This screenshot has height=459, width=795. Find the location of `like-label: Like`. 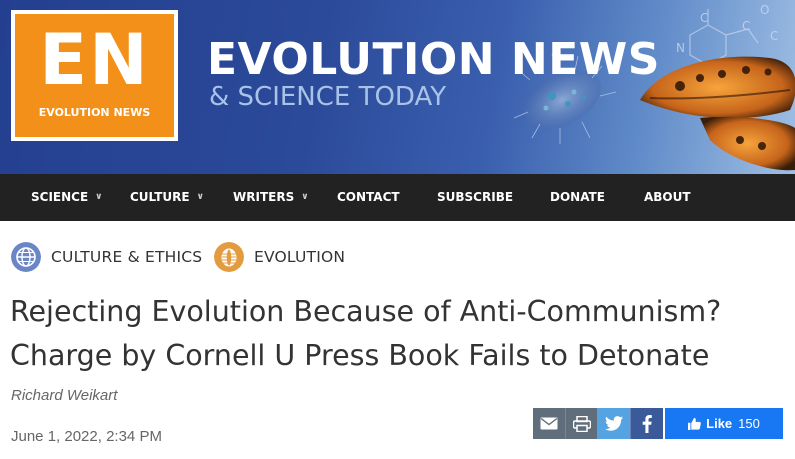

like-label: Like is located at coordinates (719, 423).